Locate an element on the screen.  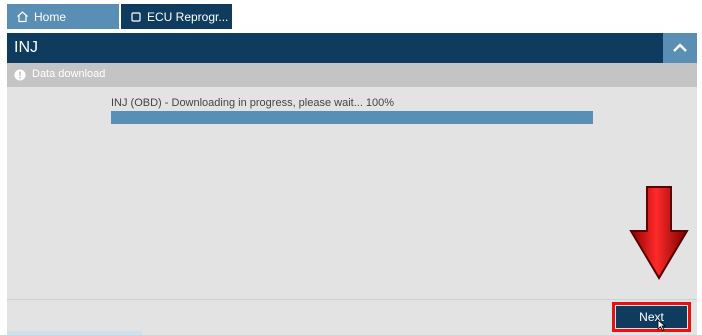
page-header: INJ is located at coordinates (352, 48).